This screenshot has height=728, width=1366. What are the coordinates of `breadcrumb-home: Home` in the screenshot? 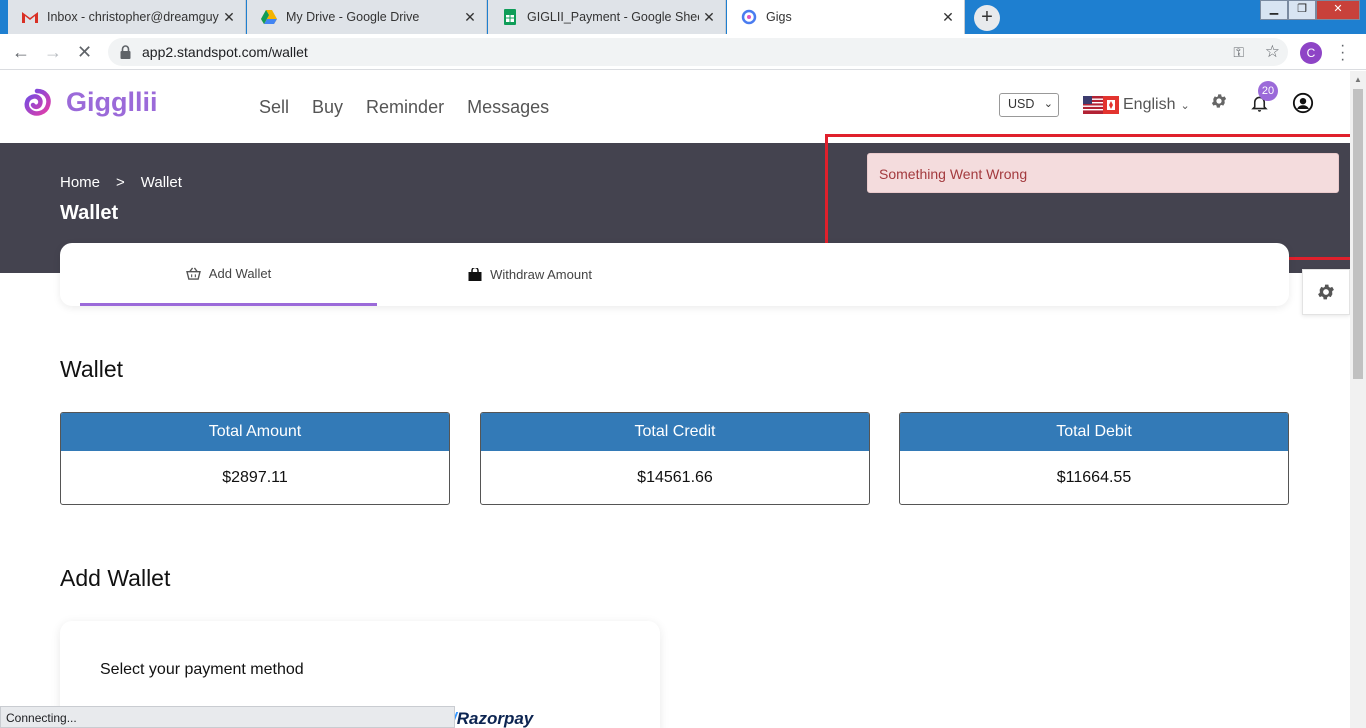 It's located at (80, 182).